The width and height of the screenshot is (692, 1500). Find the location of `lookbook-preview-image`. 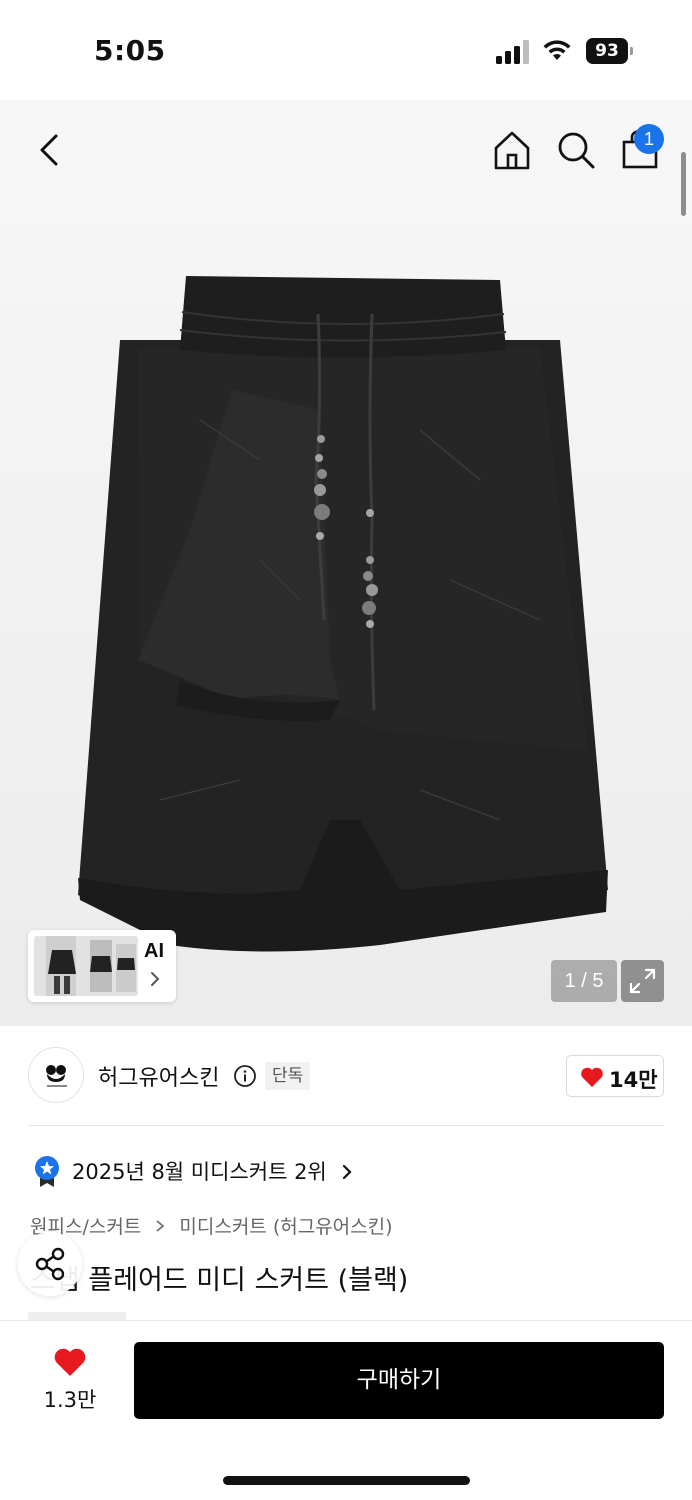

lookbook-preview-image is located at coordinates (86, 966).